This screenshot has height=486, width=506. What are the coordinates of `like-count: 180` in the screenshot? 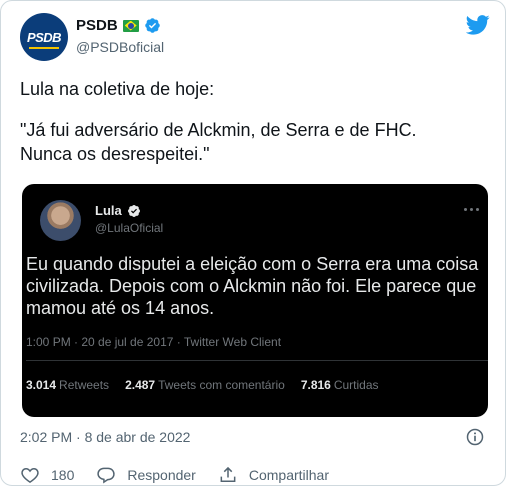 It's located at (63, 475).